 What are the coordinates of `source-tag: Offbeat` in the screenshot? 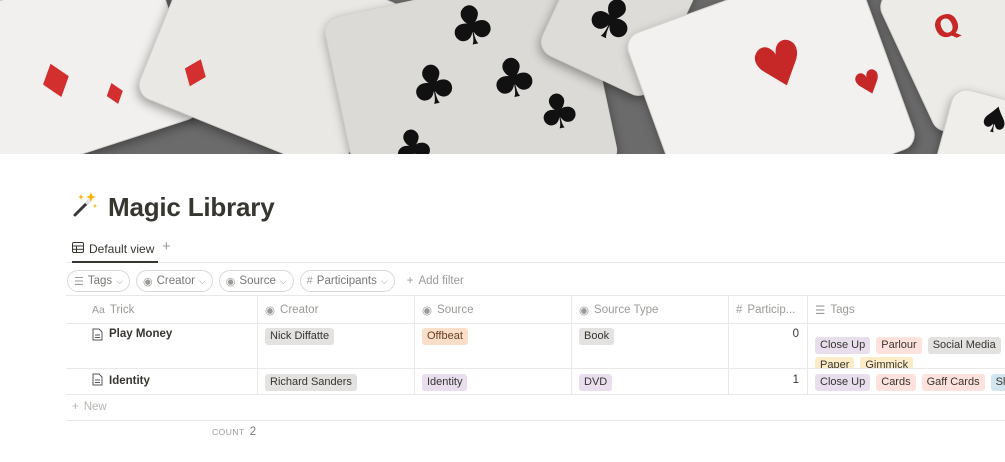 It's located at (445, 336).